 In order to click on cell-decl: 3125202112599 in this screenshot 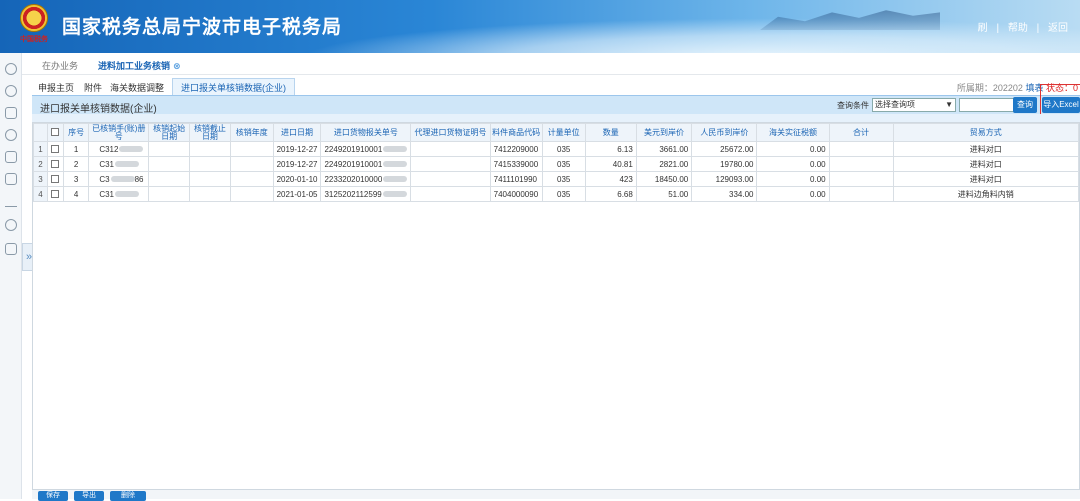, I will do `click(366, 194)`.